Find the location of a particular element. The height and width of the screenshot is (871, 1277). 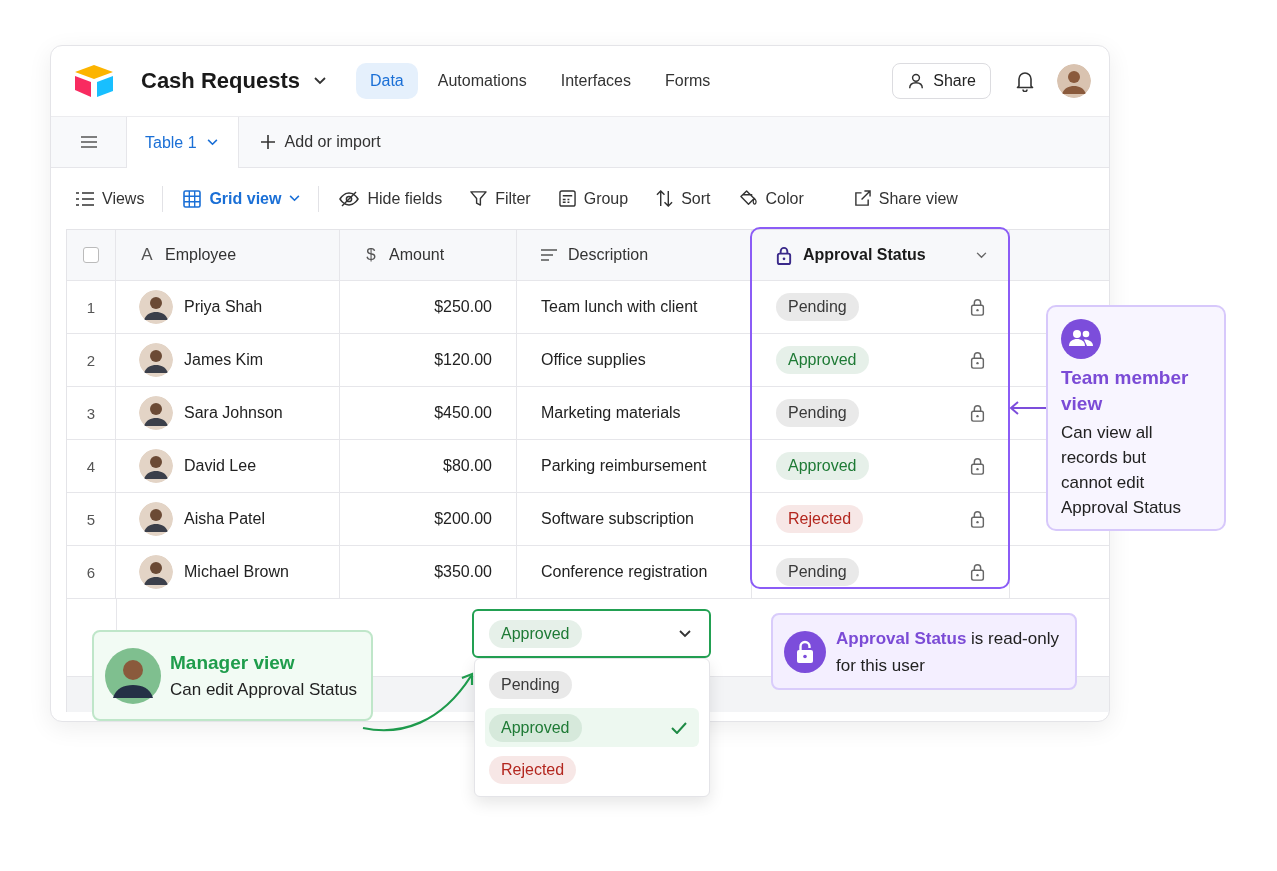

list-icon is located at coordinates (85, 198).